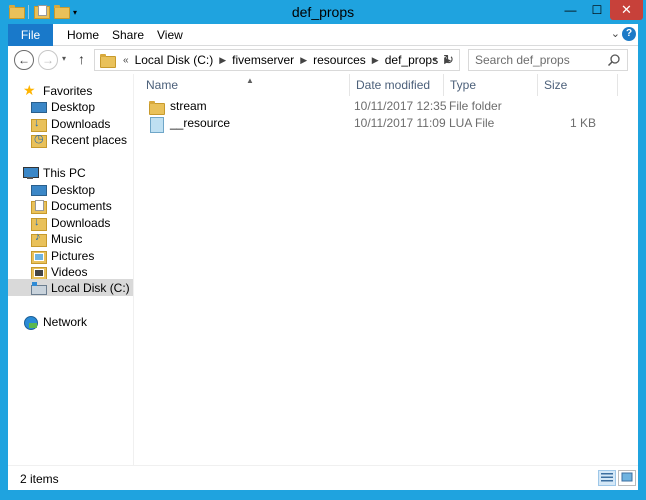  Describe the element at coordinates (156, 124) in the screenshot. I see `lua-file-icon` at that location.